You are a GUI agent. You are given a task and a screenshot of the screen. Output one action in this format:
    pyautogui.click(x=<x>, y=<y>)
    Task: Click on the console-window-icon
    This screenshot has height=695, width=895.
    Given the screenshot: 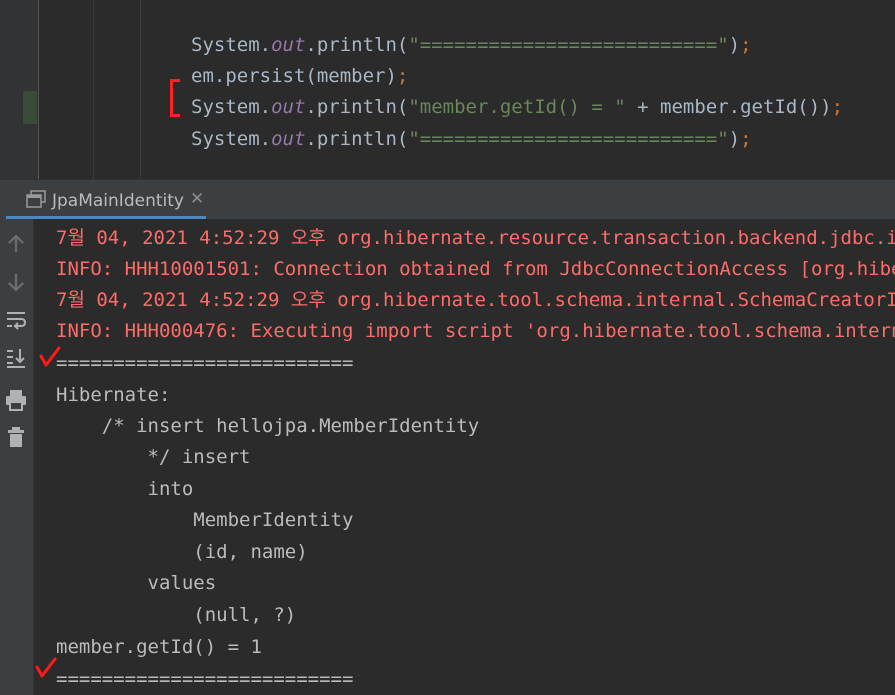 What is the action you would take?
    pyautogui.click(x=36, y=199)
    